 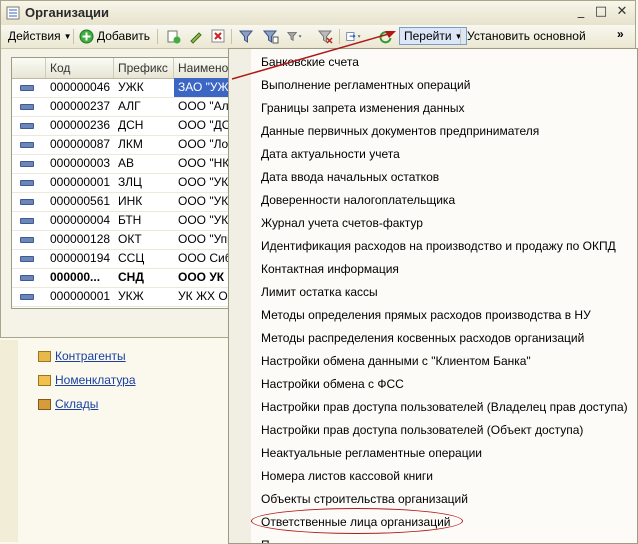 I want to click on maximize-button: □, so click(x=601, y=12).